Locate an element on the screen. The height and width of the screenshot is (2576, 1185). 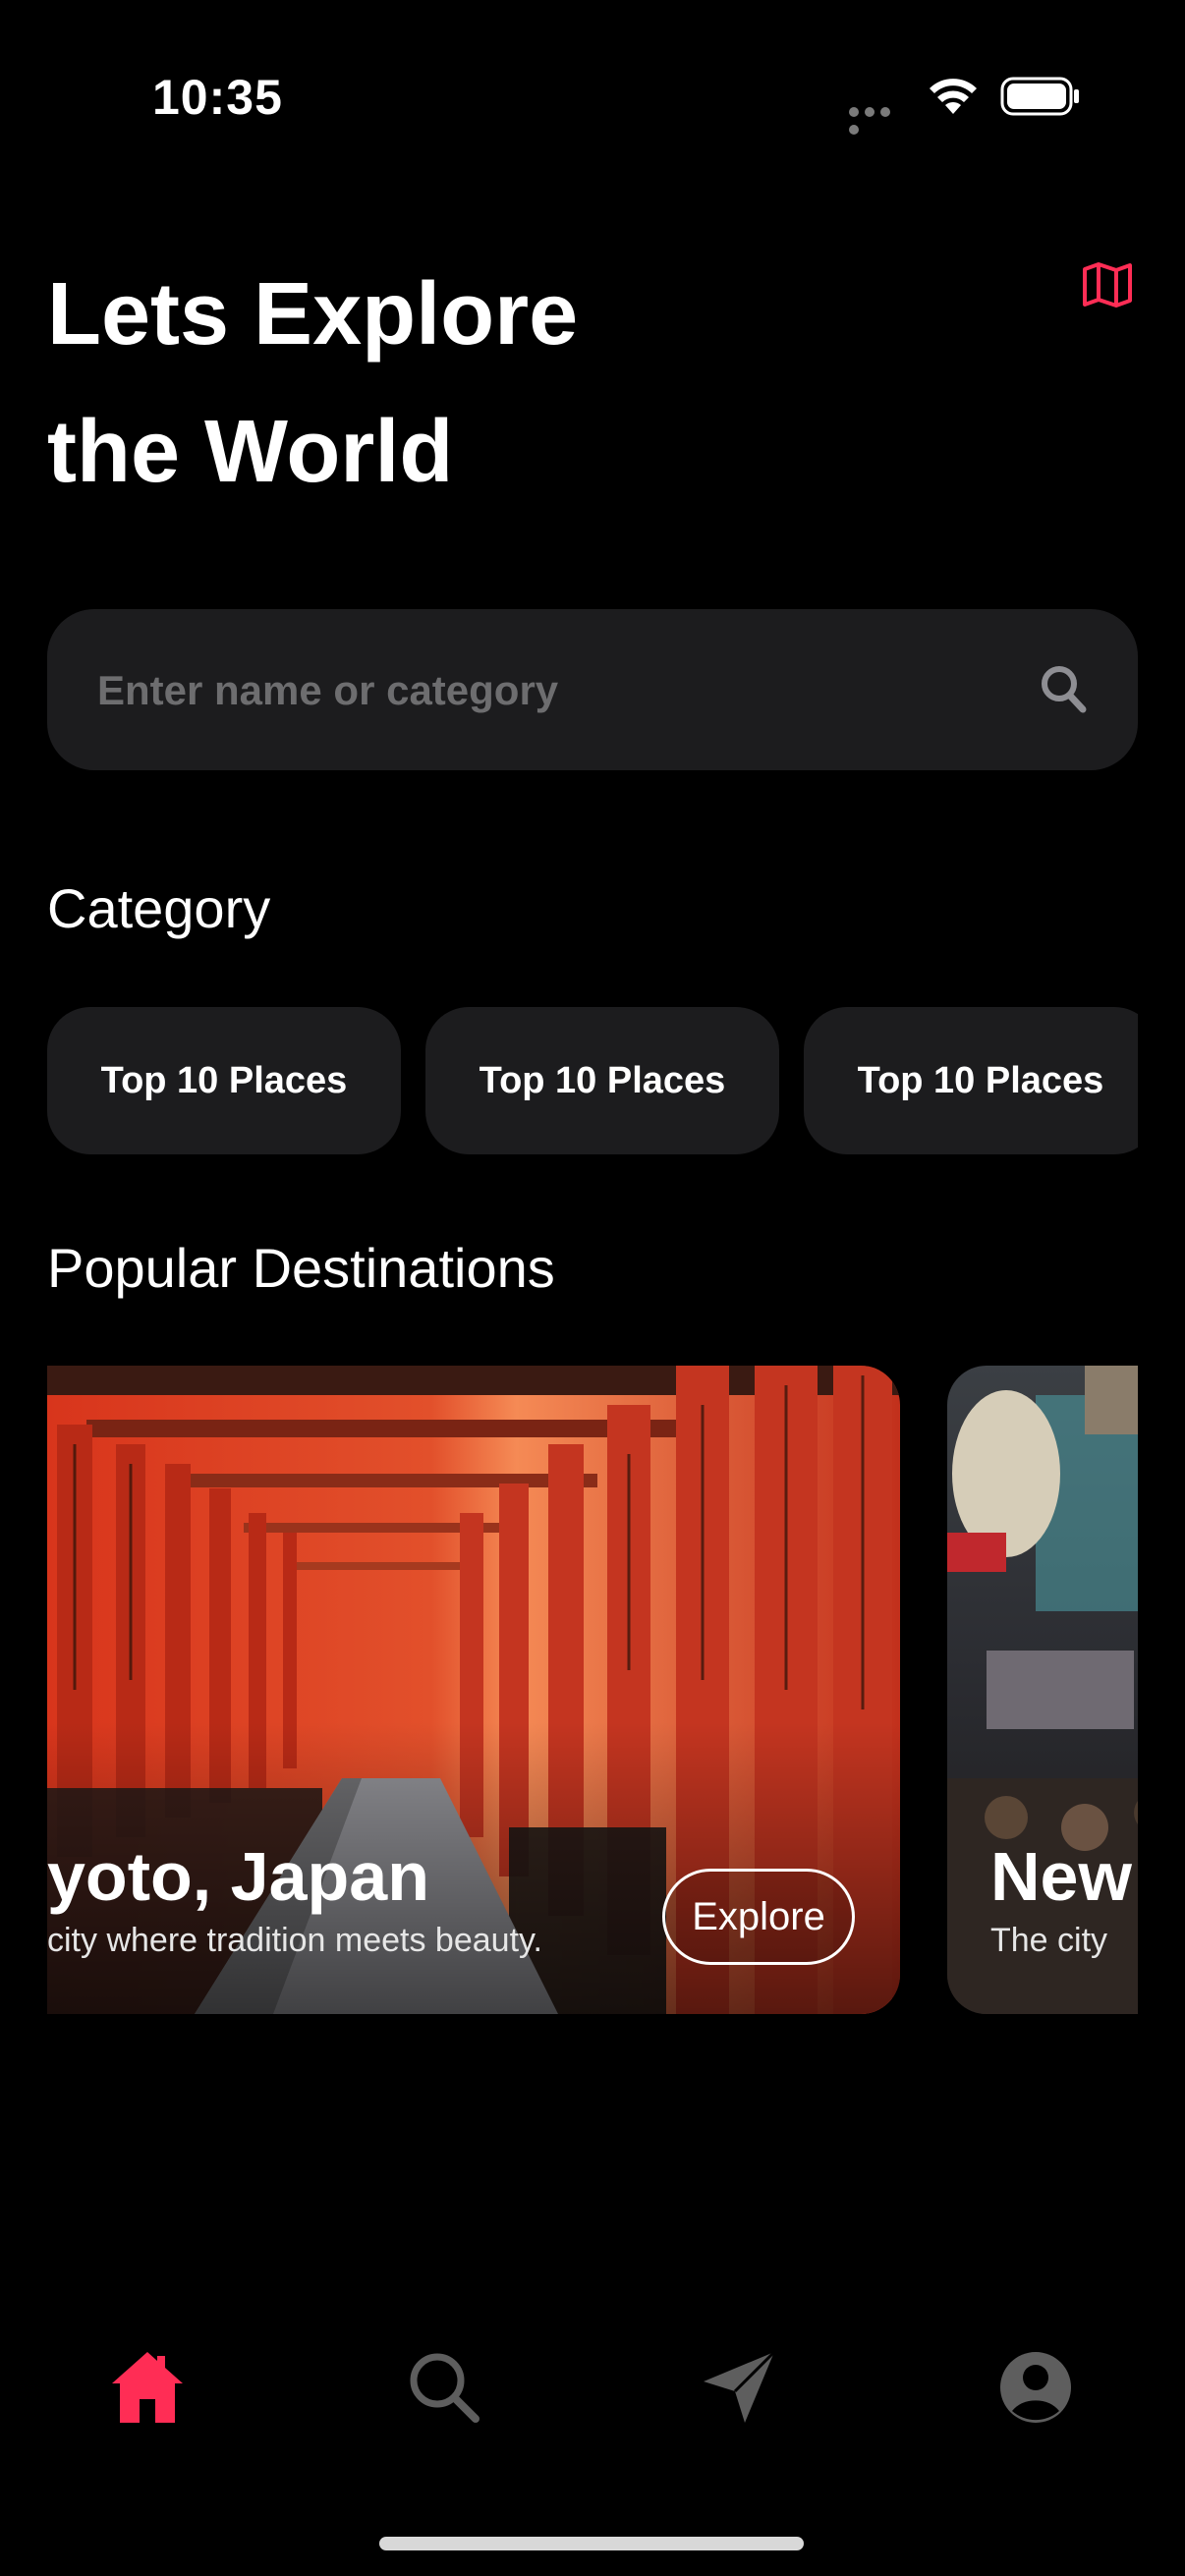
destination-title: New is located at coordinates (1061, 1876).